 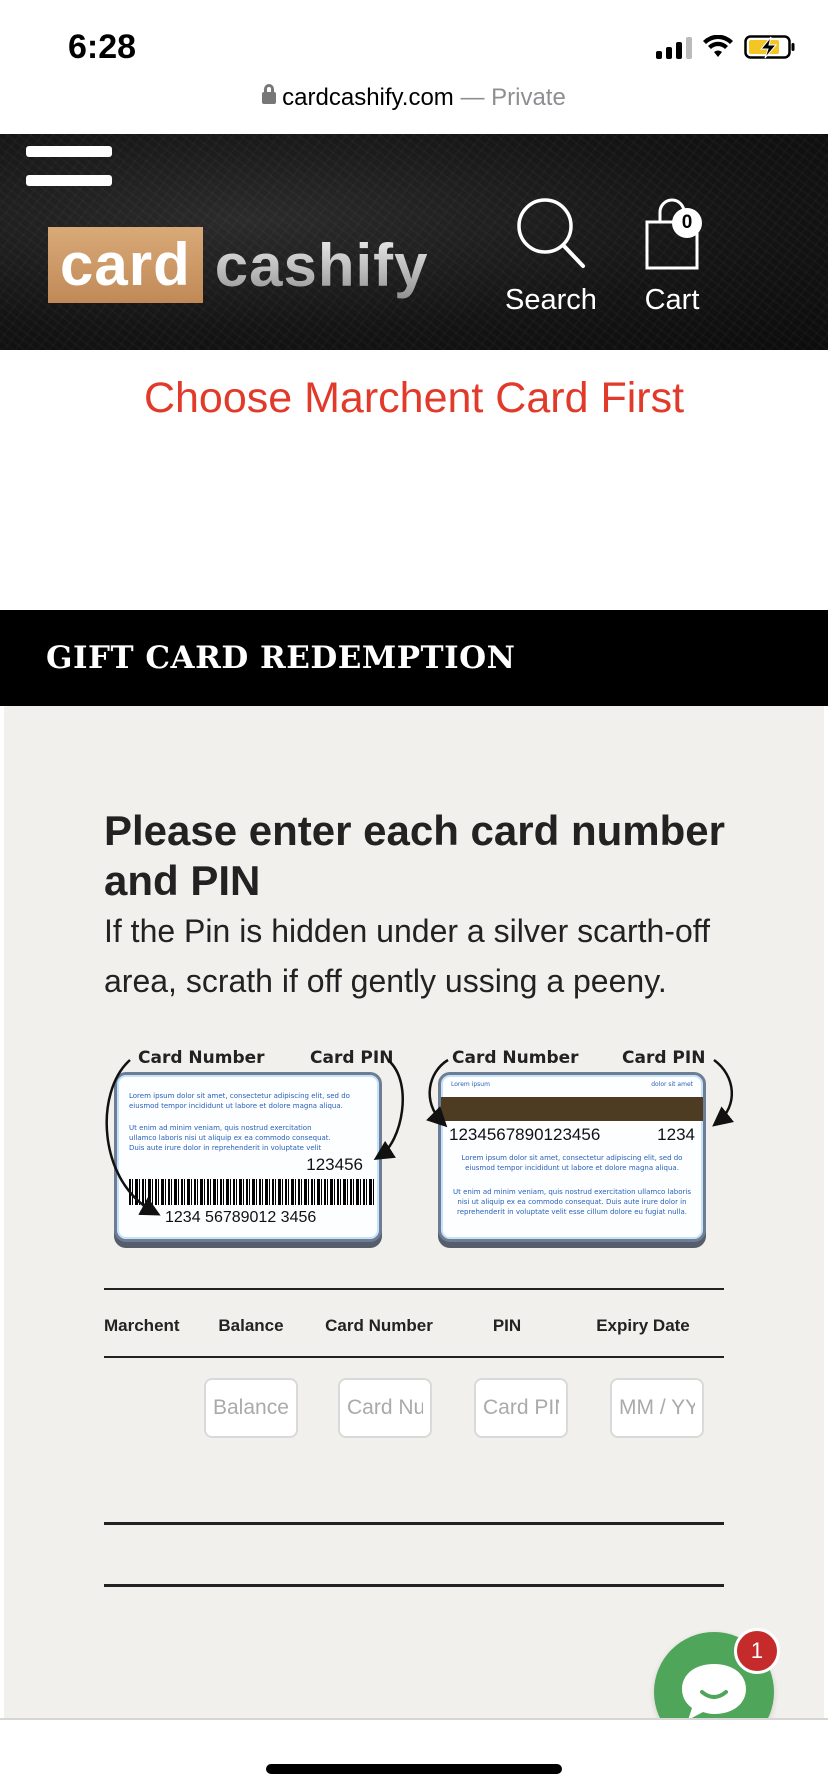 What do you see at coordinates (352, 1058) in the screenshot?
I see `front-label-card-pin: Card PIN` at bounding box center [352, 1058].